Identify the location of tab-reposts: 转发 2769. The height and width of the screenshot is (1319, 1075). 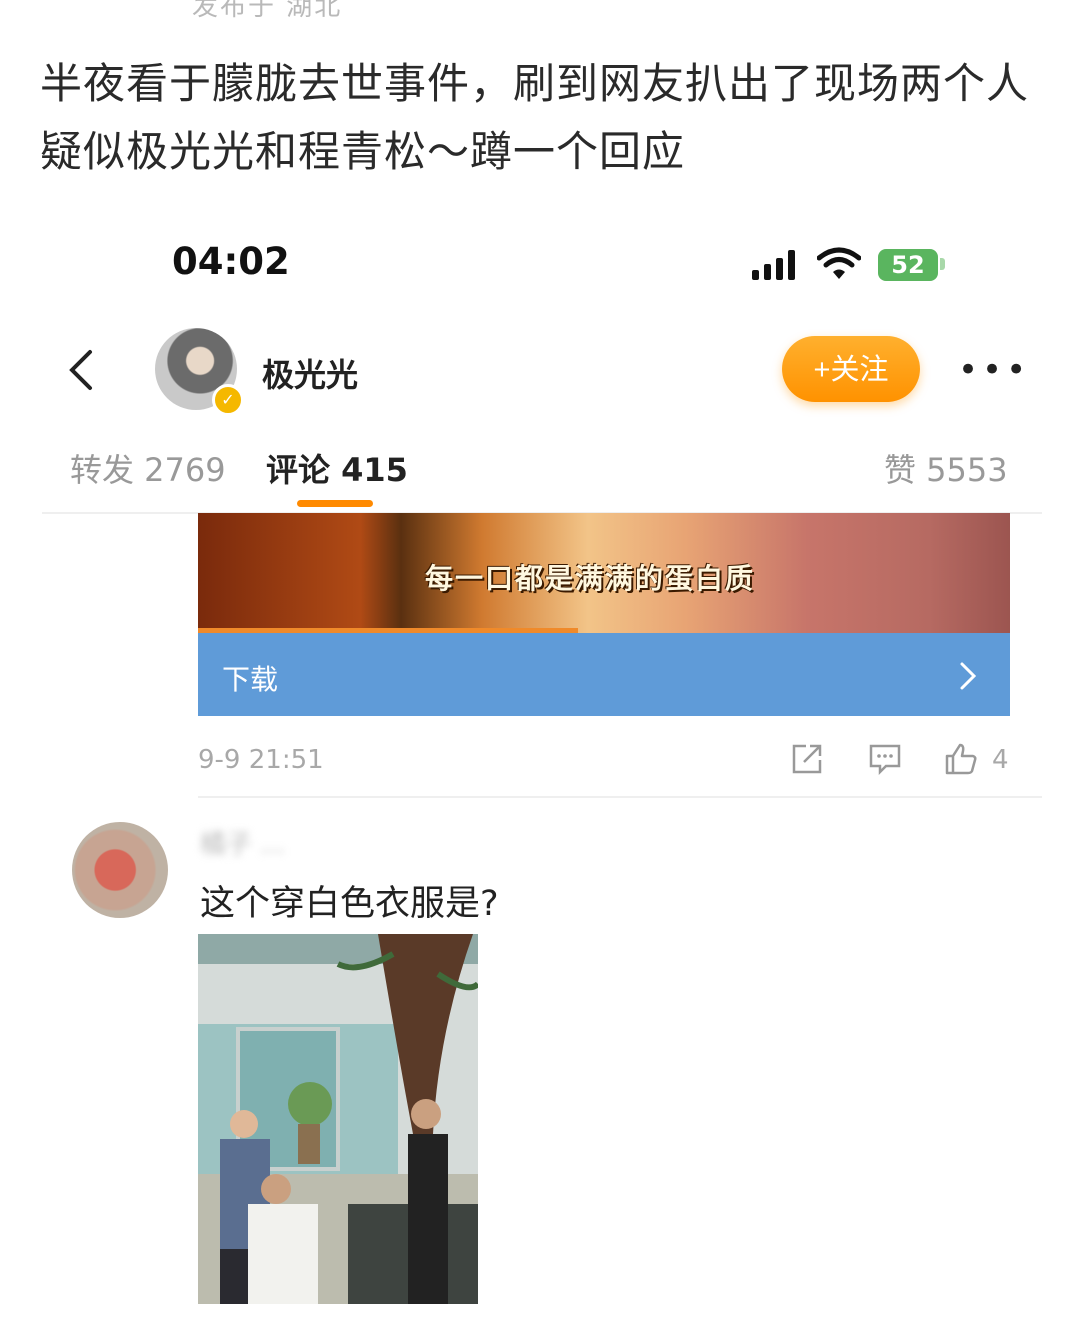
(148, 468).